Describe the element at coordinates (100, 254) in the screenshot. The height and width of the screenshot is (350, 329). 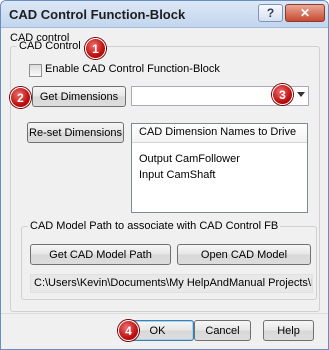
I see `get-cad-model-path-button: Get CAD Model Path` at that location.